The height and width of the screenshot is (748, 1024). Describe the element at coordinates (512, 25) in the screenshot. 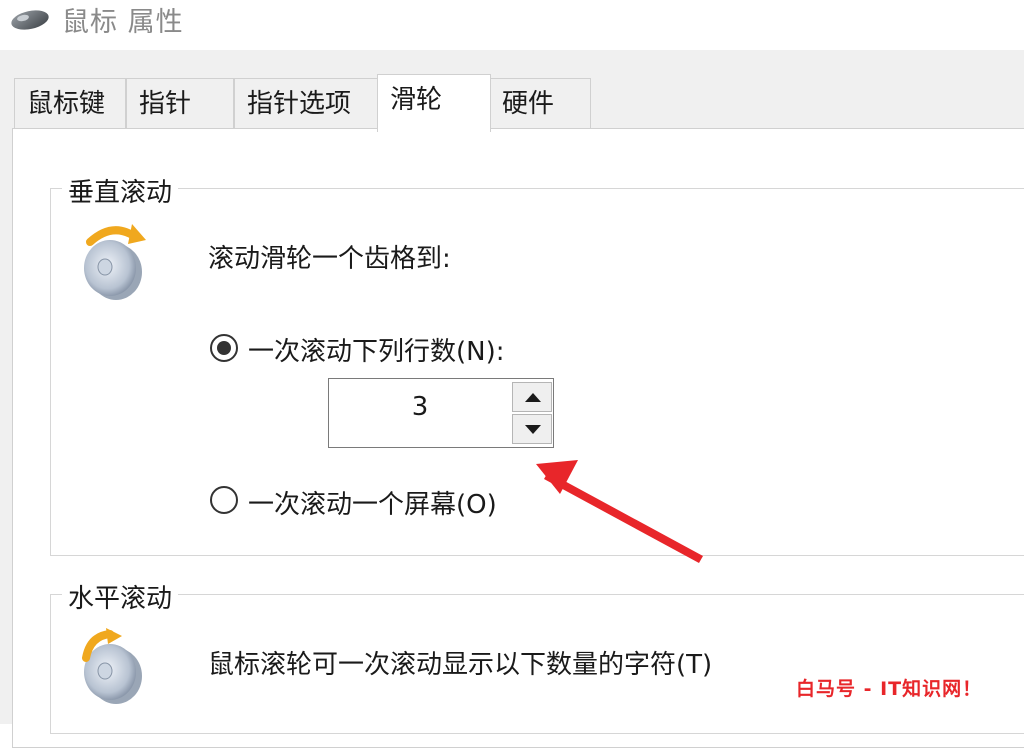

I see `title-bar: 鼠标 属性` at that location.